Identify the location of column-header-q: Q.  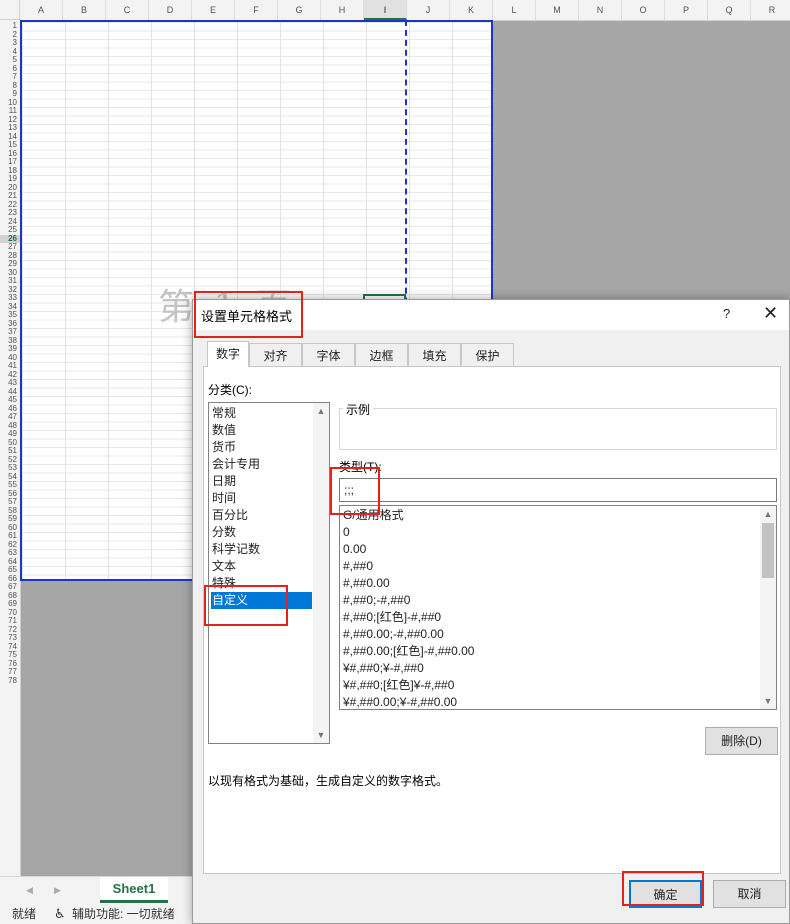
(729, 10).